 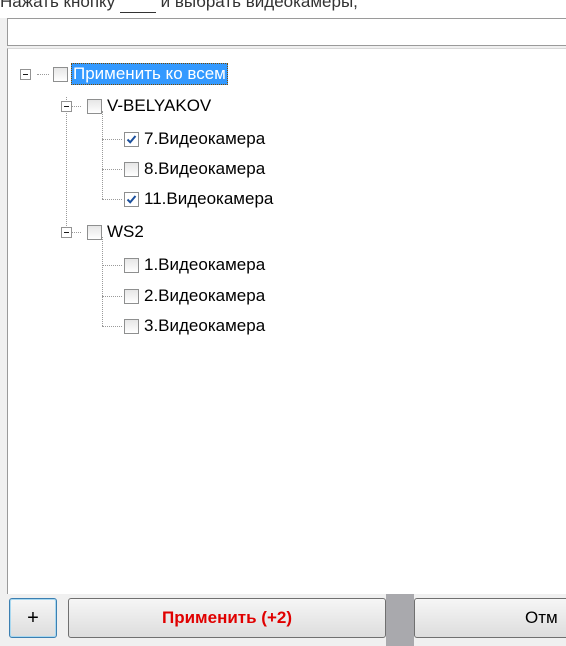 I want to click on camera-label: 3.Видеокамера, so click(x=205, y=325).